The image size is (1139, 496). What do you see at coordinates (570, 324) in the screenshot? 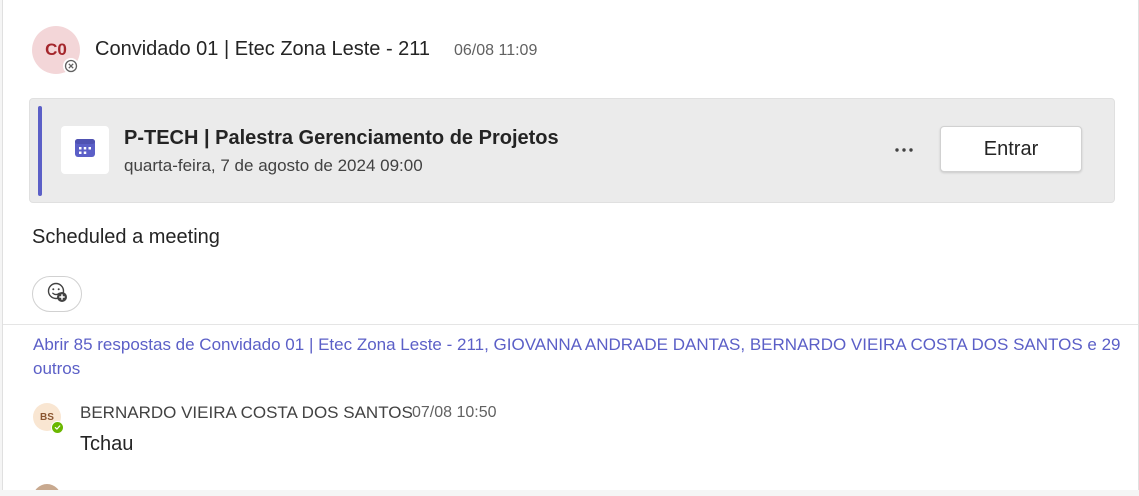
I see `divider` at bounding box center [570, 324].